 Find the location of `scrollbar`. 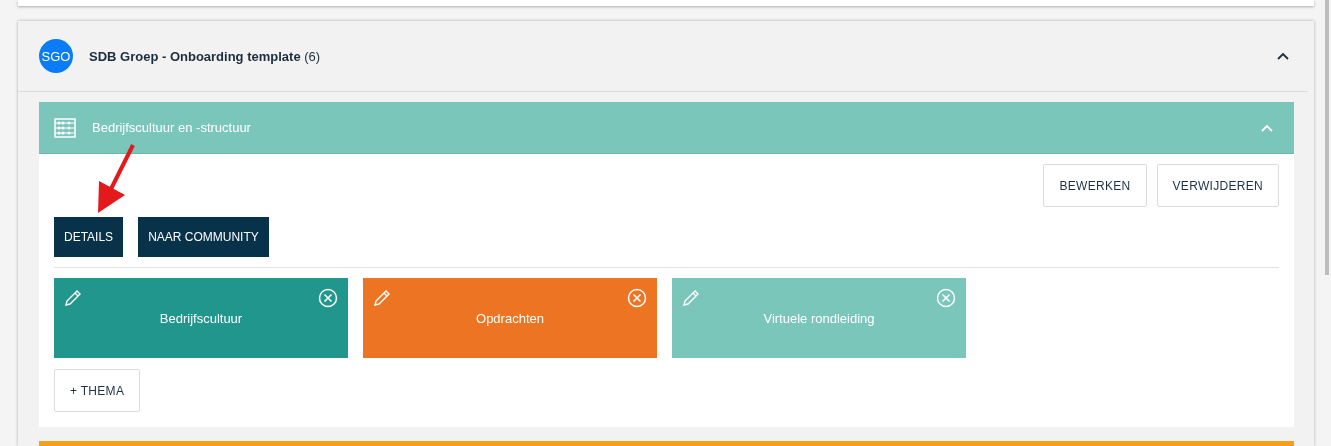

scrollbar is located at coordinates (1327, 137).